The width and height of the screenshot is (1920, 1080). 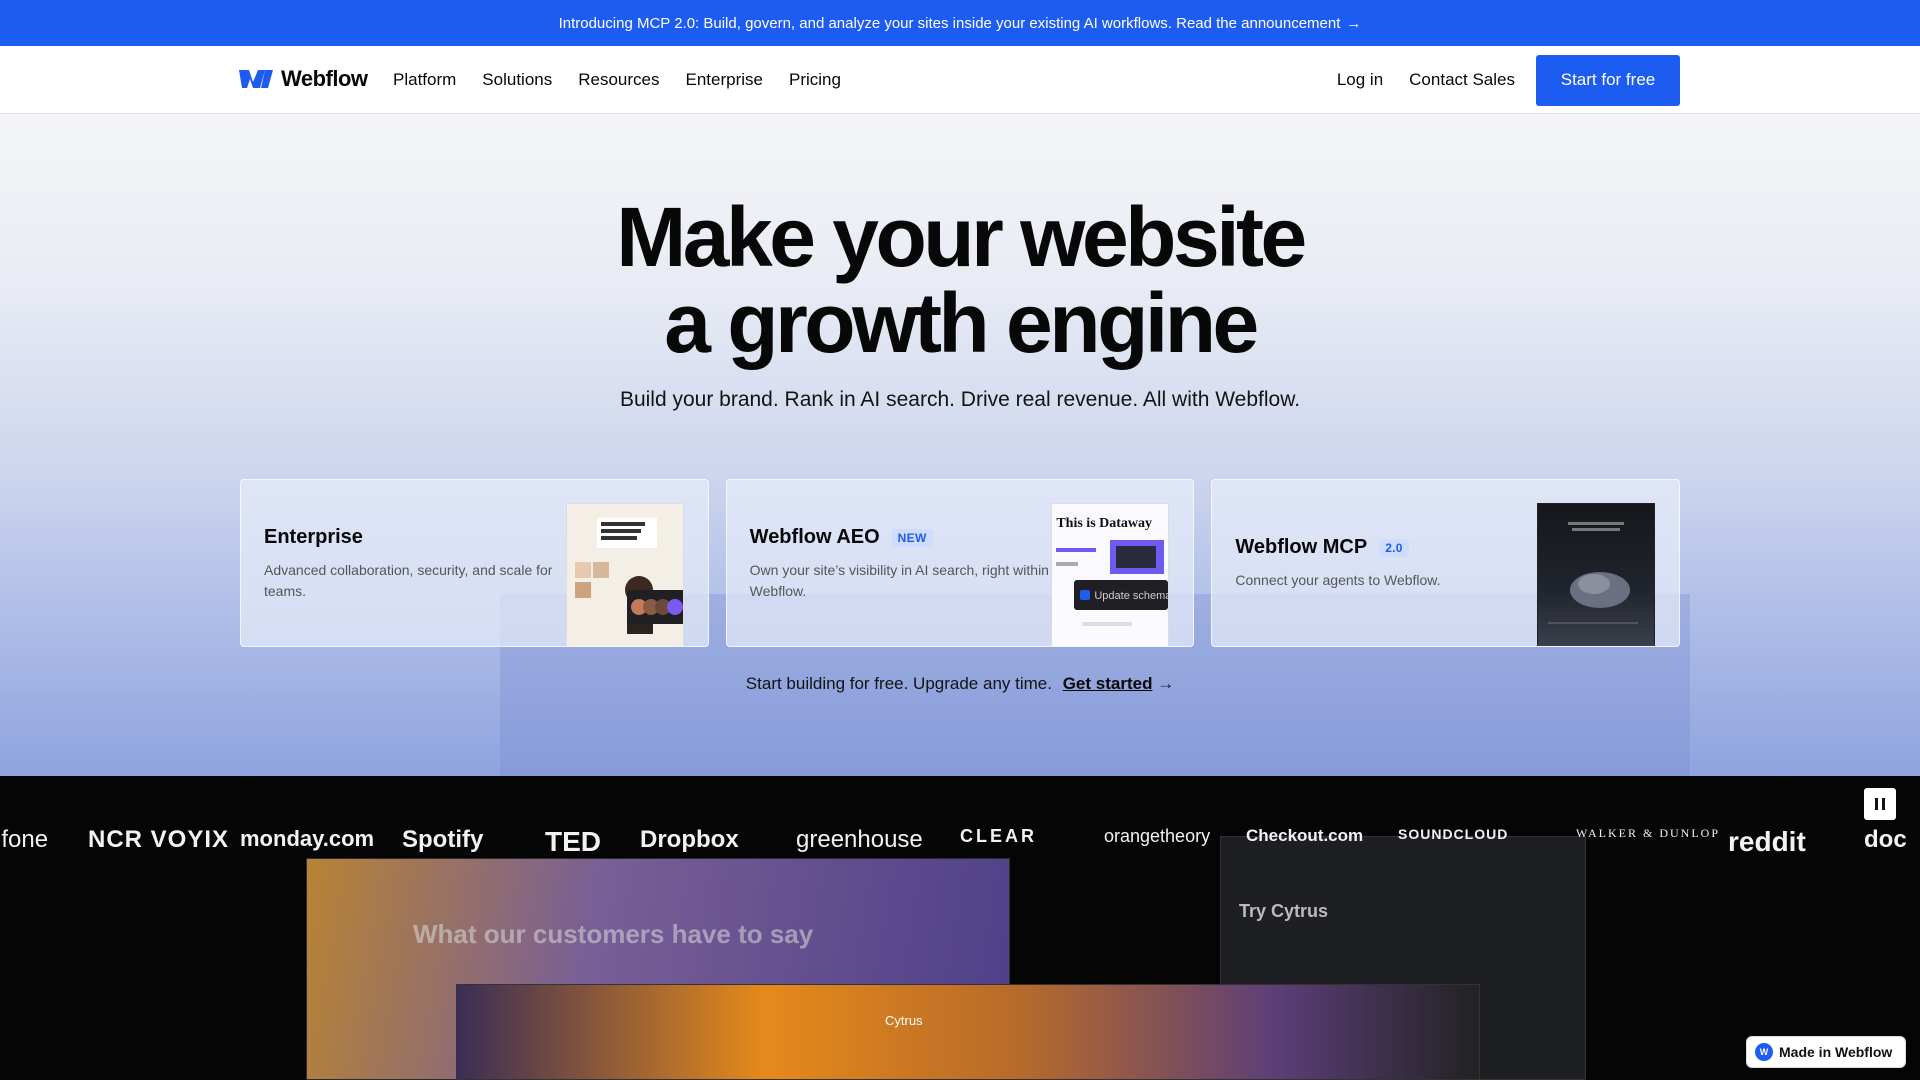 What do you see at coordinates (961, 237) in the screenshot?
I see `hero-title-line-1: Make your website` at bounding box center [961, 237].